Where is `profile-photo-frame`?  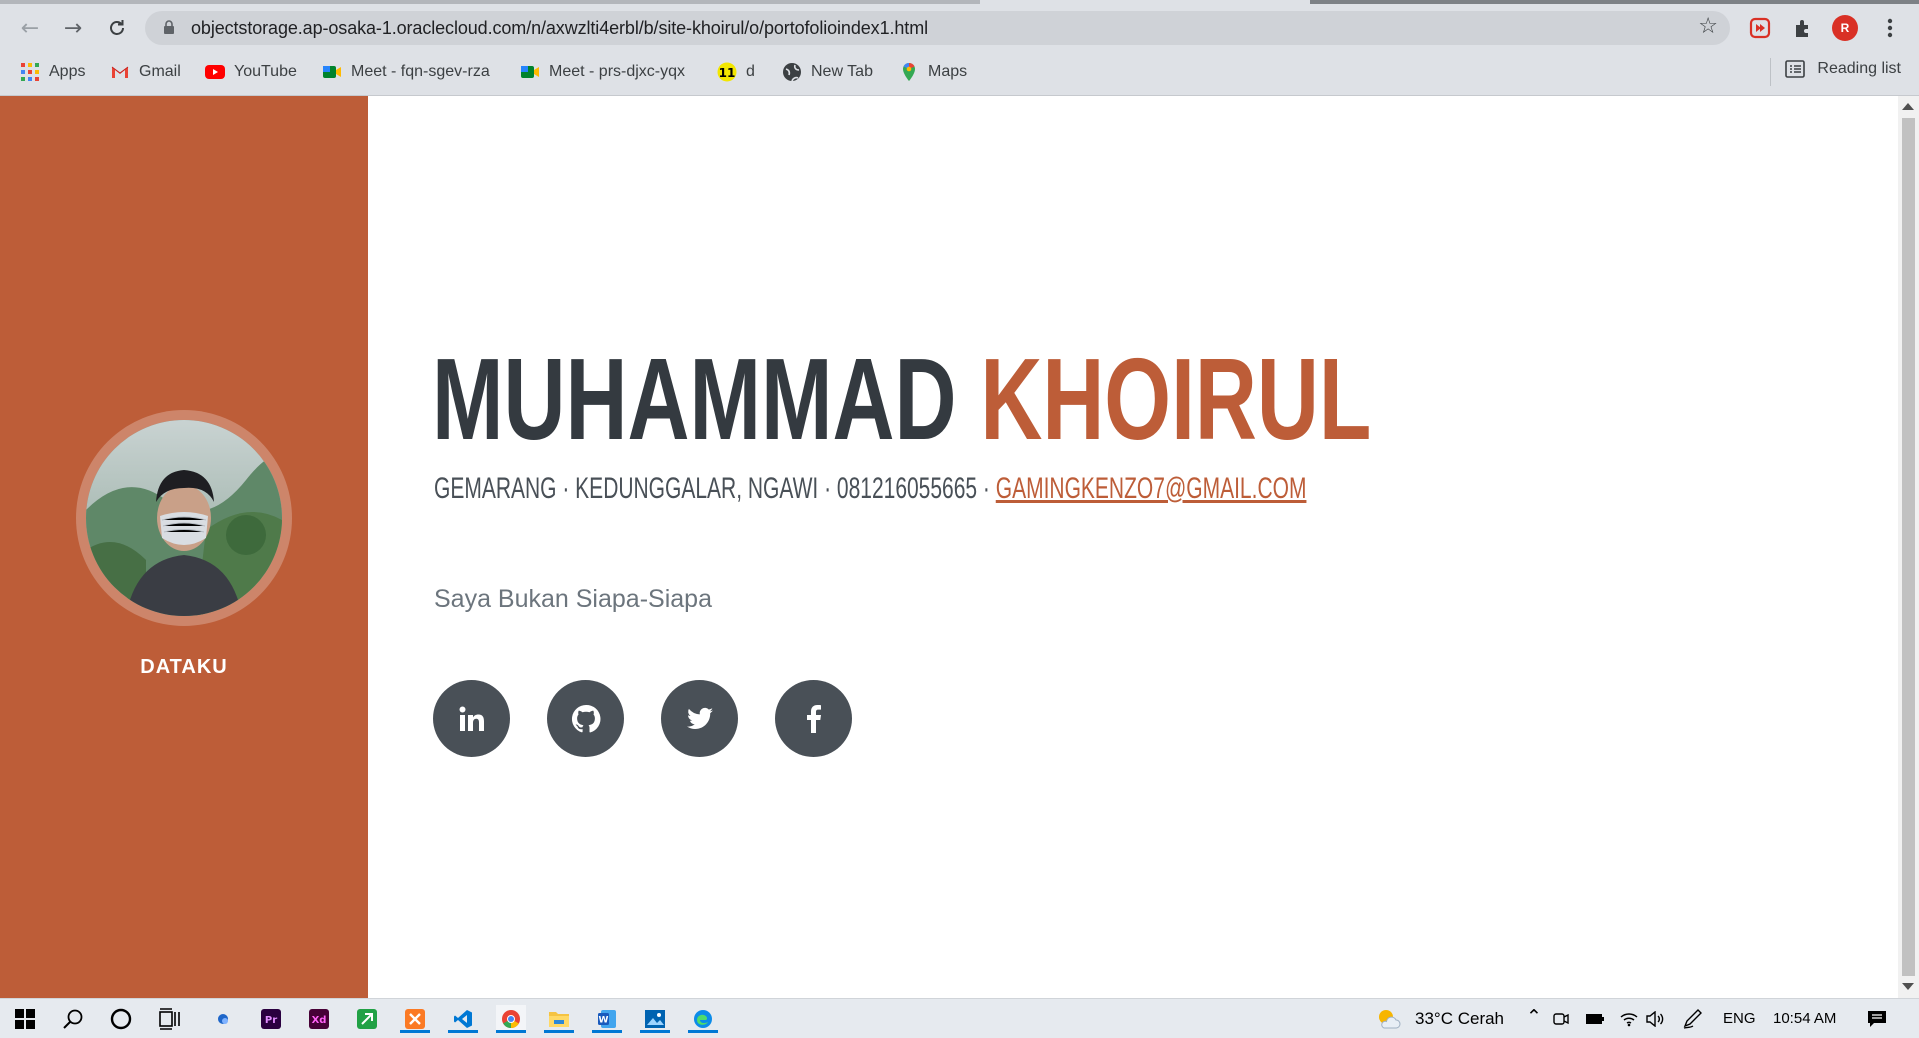
profile-photo-frame is located at coordinates (184, 518).